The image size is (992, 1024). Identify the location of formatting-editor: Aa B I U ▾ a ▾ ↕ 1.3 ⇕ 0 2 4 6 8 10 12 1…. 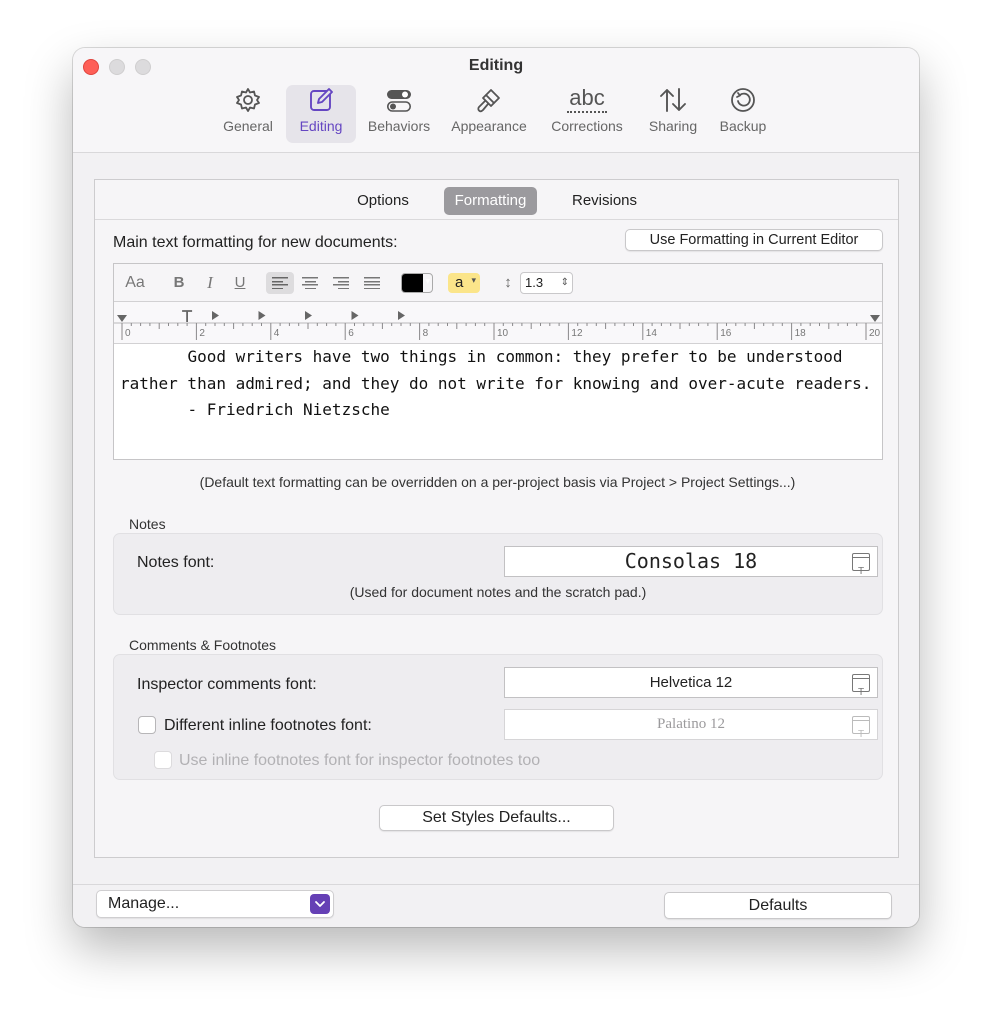
(498, 361).